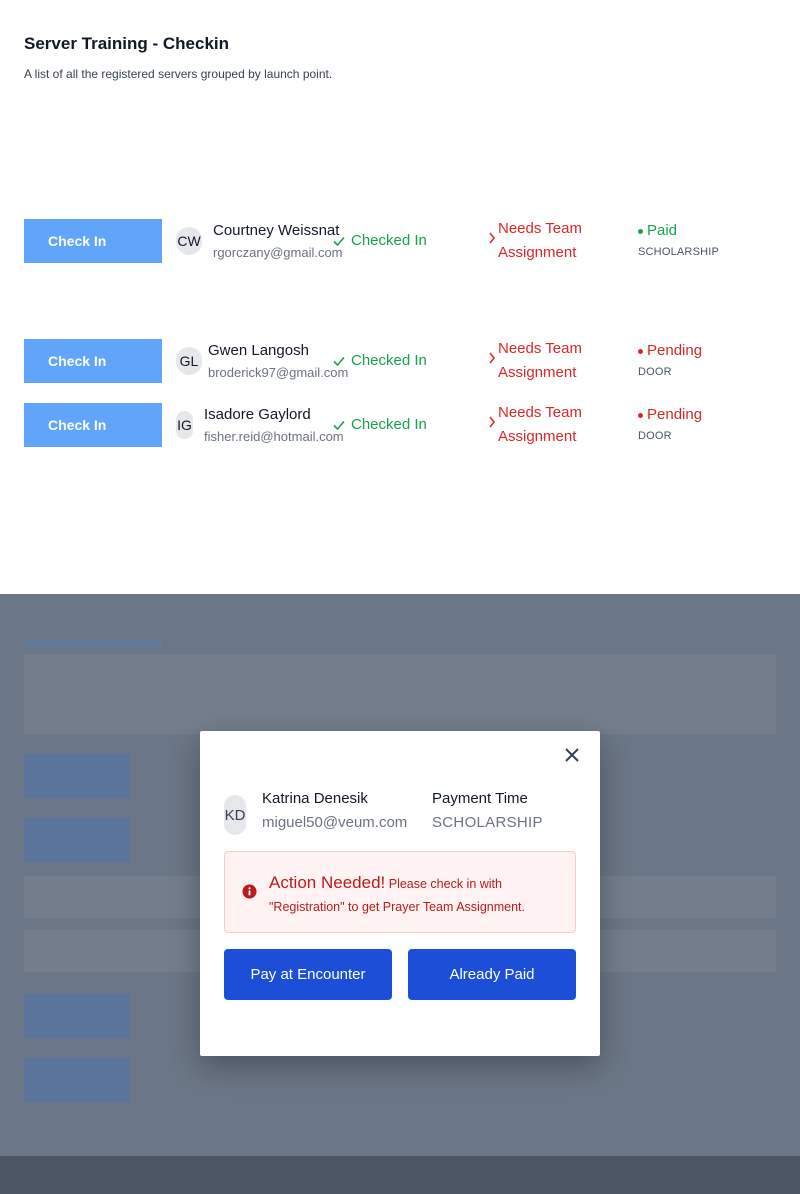  What do you see at coordinates (93, 644) in the screenshot?
I see `blurred-bar` at bounding box center [93, 644].